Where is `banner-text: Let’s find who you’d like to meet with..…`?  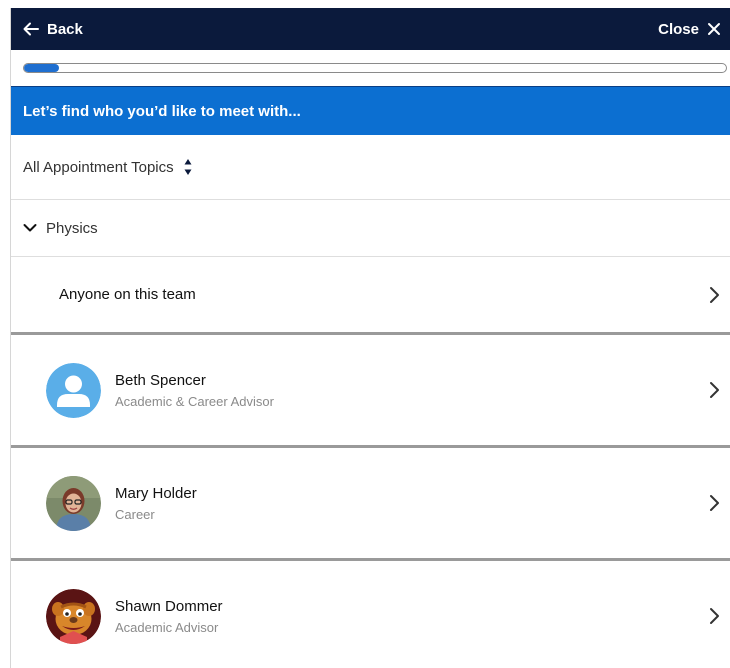
banner-text: Let’s find who you’d like to meet with..… is located at coordinates (162, 111).